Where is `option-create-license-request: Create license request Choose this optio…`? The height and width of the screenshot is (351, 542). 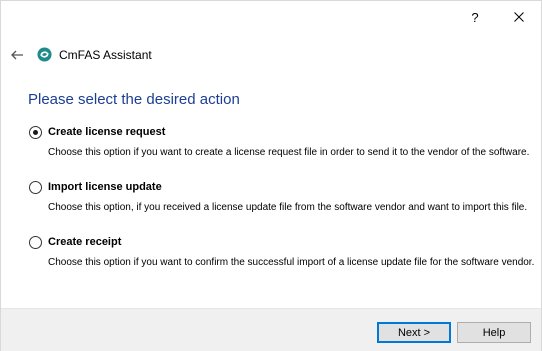 option-create-license-request: Create license request Choose this optio… is located at coordinates (281, 142).